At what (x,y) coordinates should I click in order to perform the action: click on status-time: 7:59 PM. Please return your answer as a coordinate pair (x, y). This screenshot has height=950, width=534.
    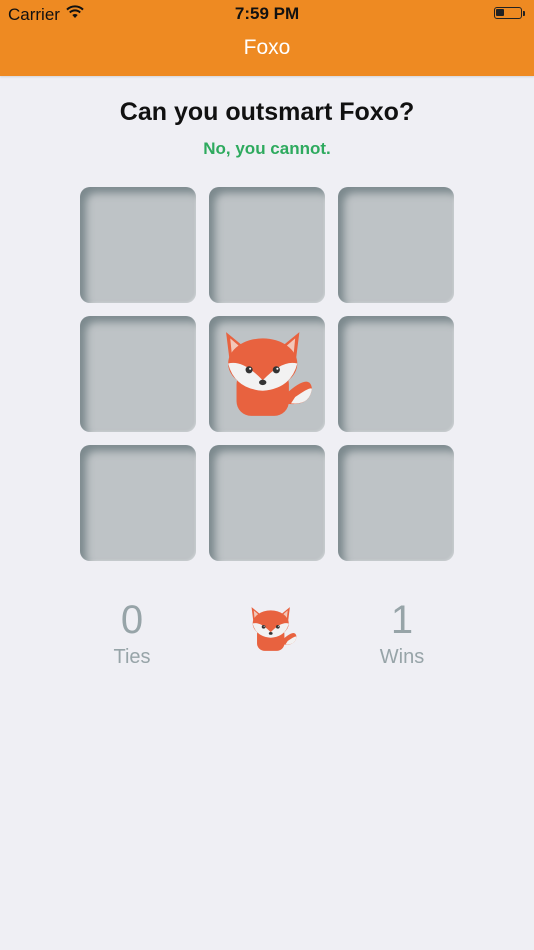
    Looking at the image, I should click on (267, 13).